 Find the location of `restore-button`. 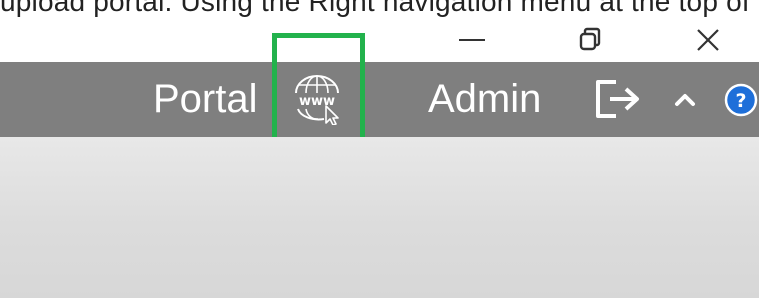

restore-button is located at coordinates (590, 40).